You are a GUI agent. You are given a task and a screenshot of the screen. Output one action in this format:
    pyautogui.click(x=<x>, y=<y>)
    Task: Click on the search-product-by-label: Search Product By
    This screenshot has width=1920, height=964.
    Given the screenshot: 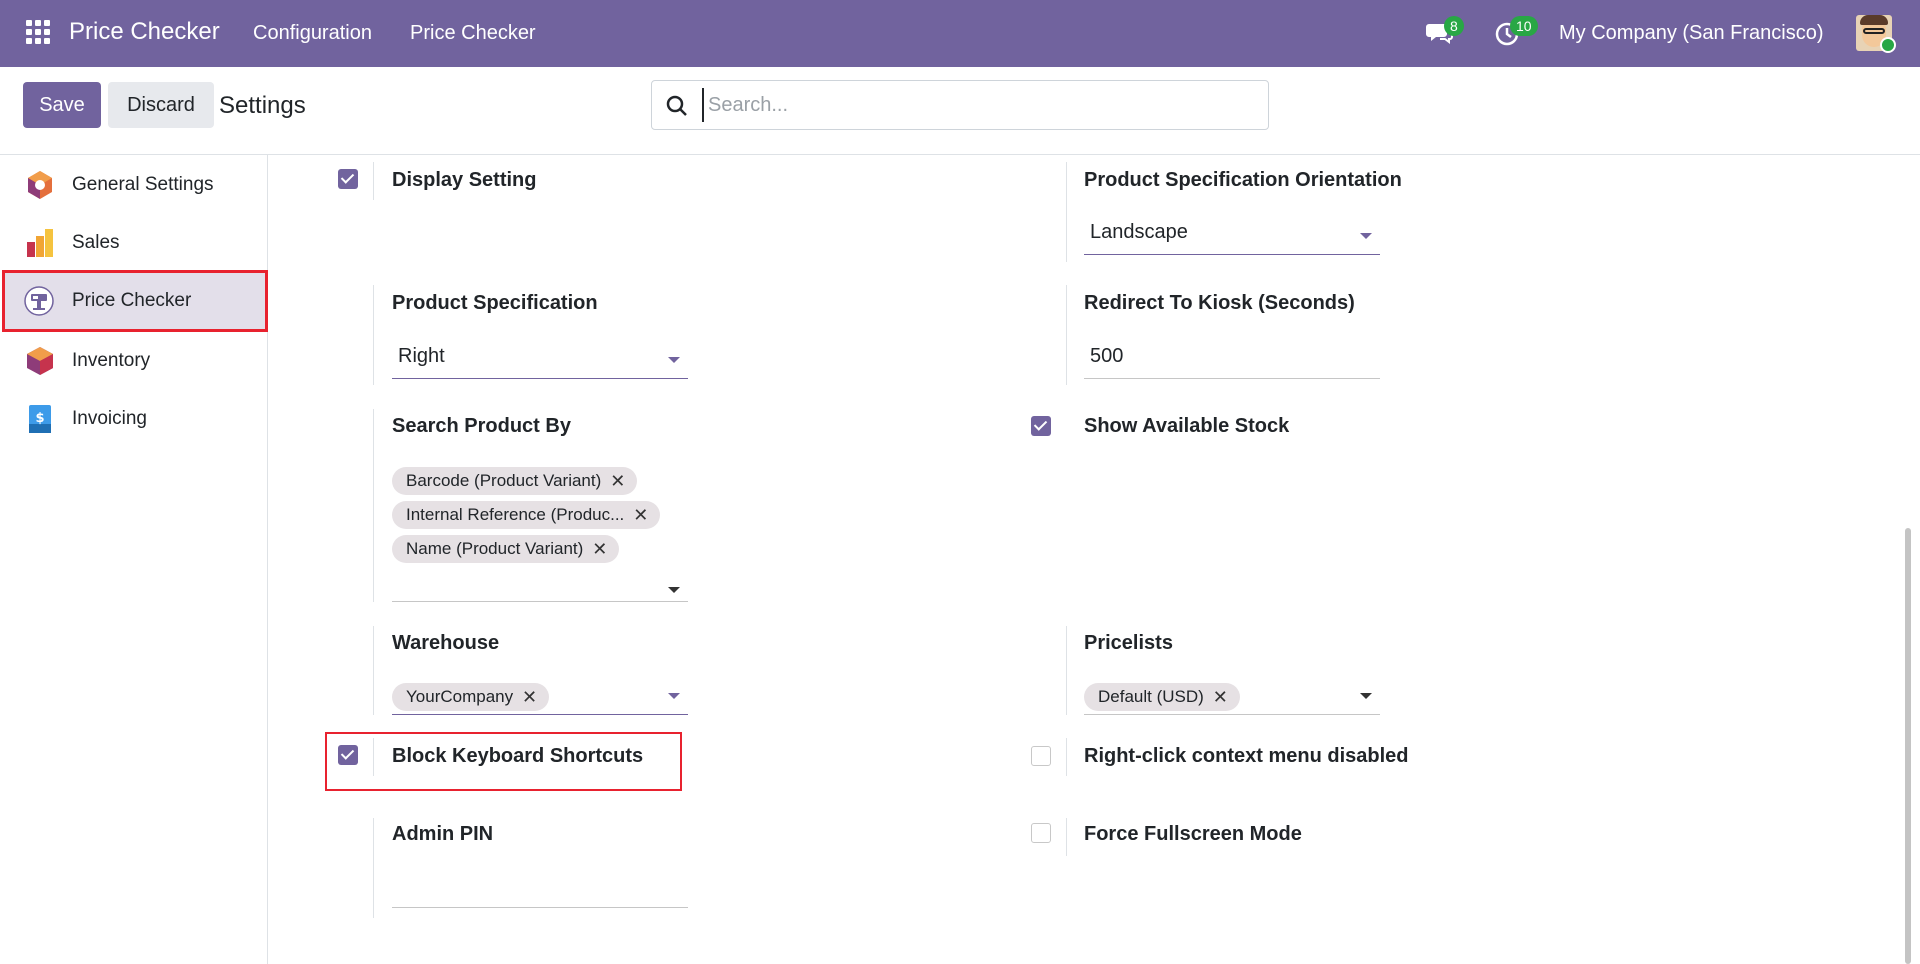 What is the action you would take?
    pyautogui.click(x=481, y=426)
    